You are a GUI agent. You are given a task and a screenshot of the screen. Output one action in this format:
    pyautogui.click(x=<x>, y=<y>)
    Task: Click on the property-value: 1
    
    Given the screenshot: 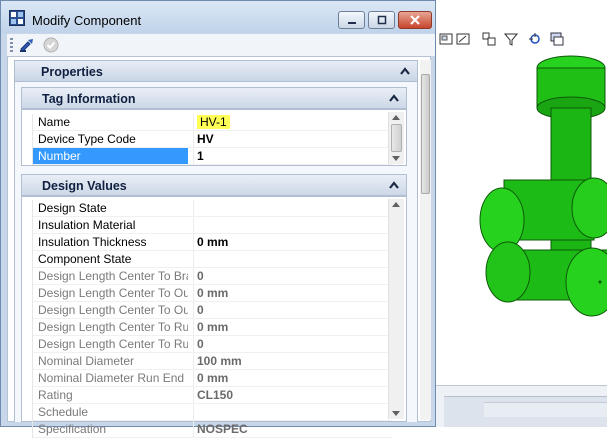 What is the action you would take?
    pyautogui.click(x=200, y=156)
    